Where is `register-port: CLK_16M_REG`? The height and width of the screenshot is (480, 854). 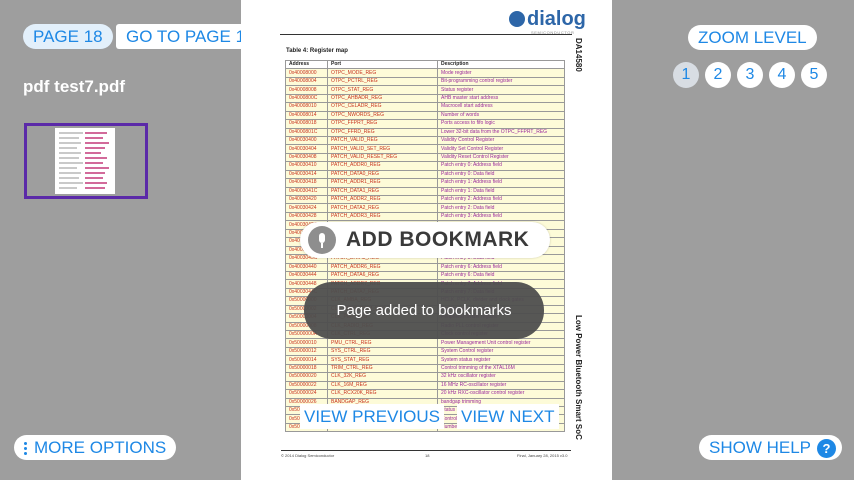
register-port: CLK_16M_REG is located at coordinates (382, 385).